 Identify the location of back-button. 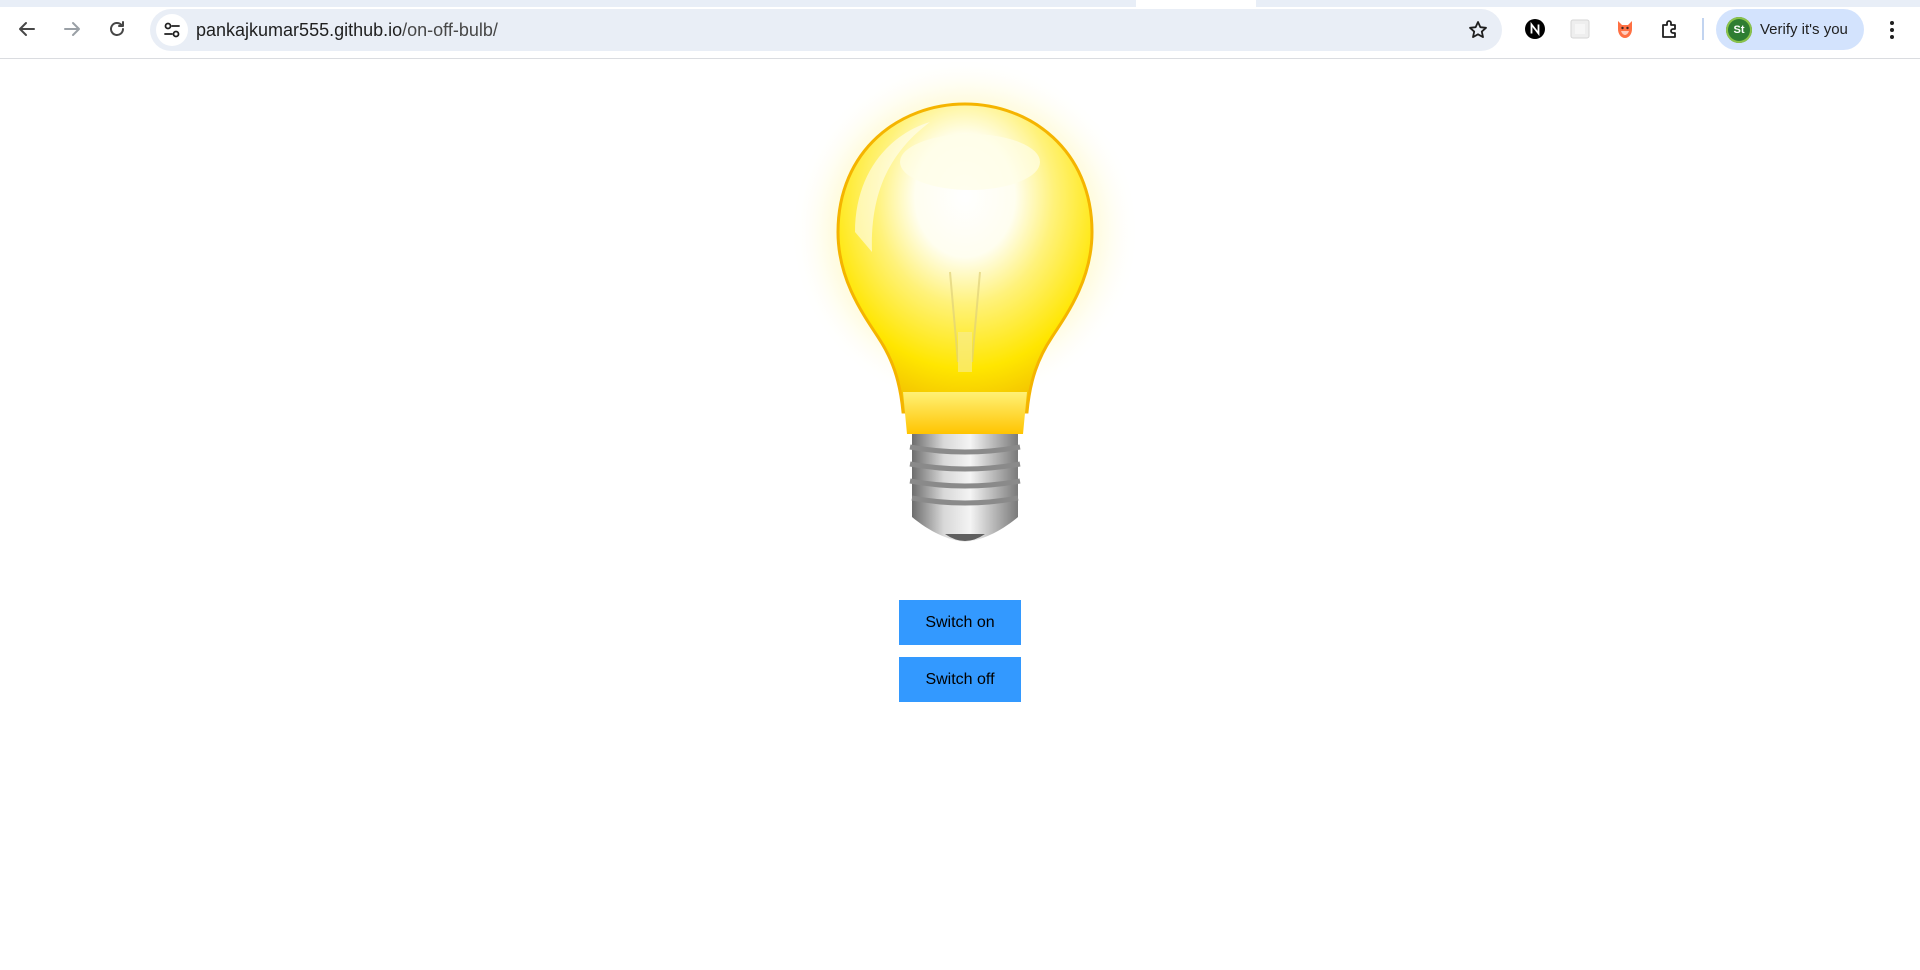
(27, 29).